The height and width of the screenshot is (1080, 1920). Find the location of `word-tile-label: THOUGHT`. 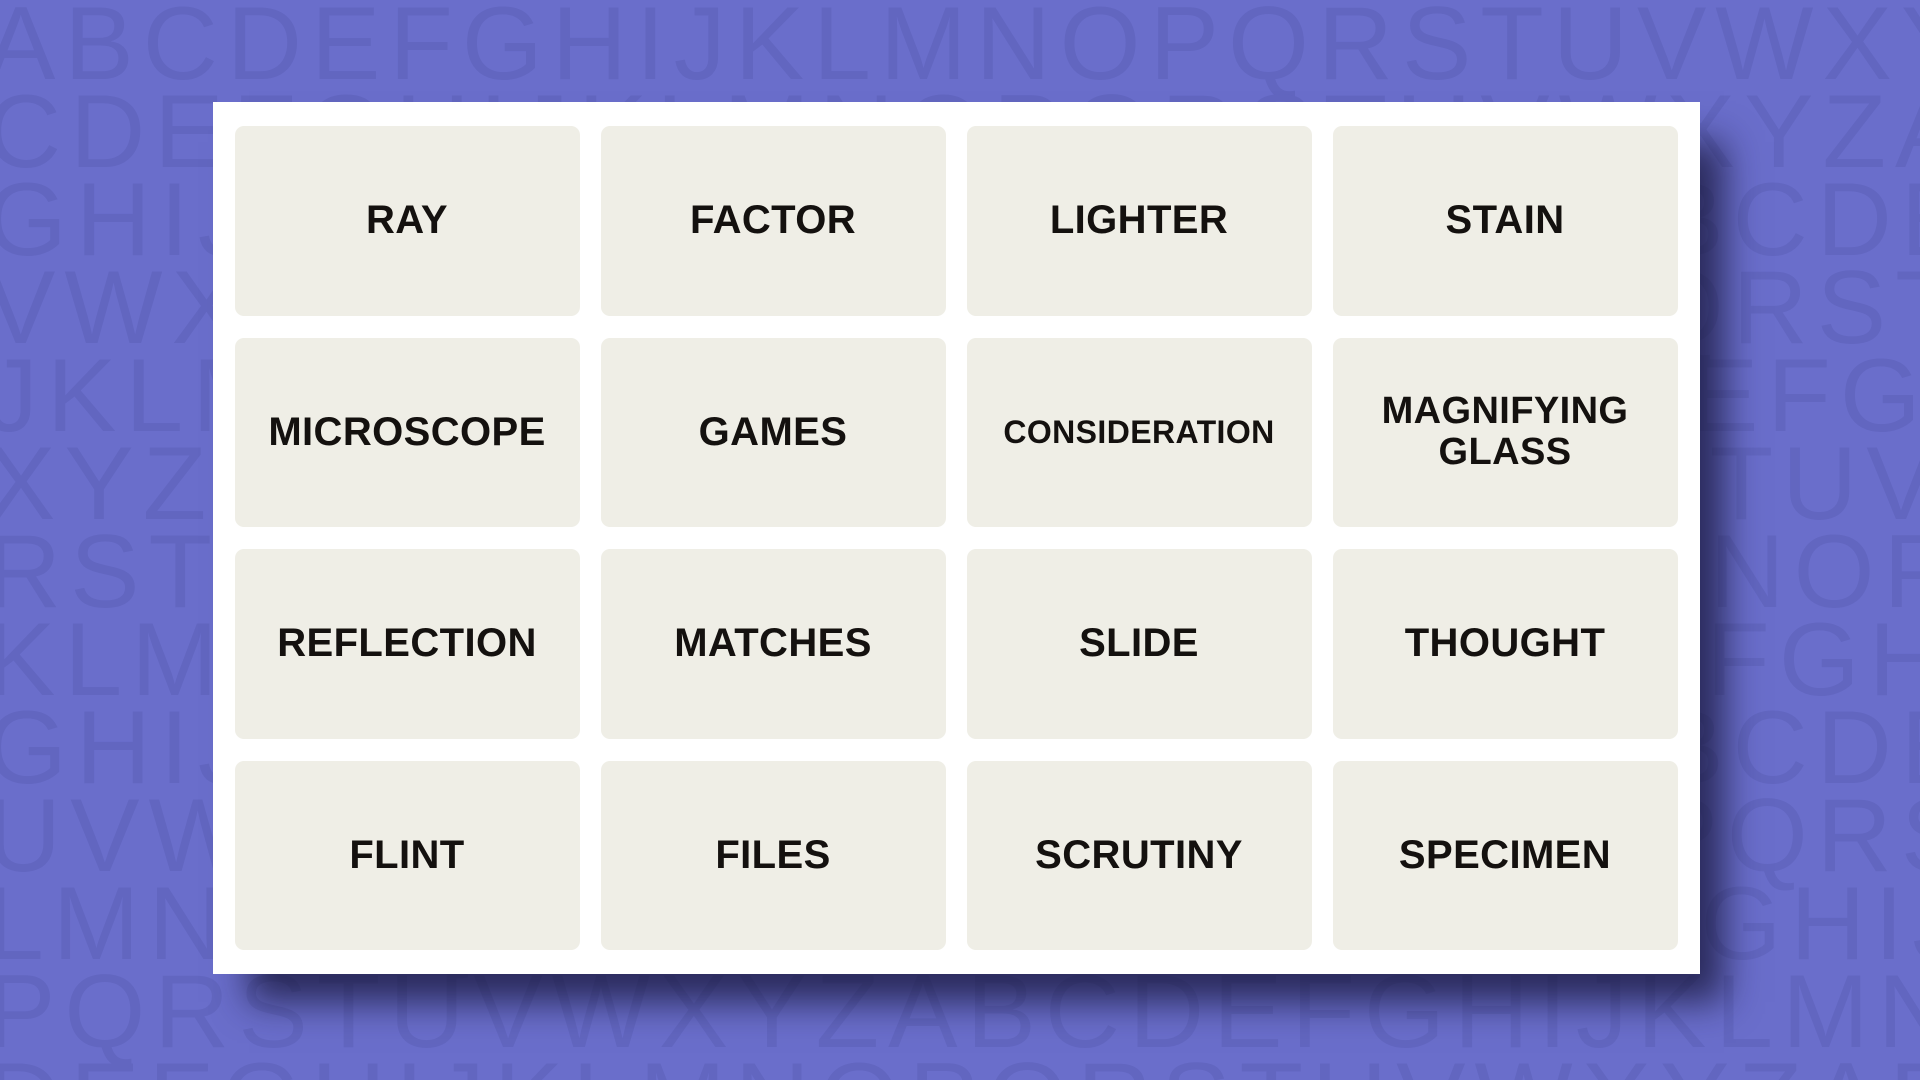

word-tile-label: THOUGHT is located at coordinates (1505, 643).